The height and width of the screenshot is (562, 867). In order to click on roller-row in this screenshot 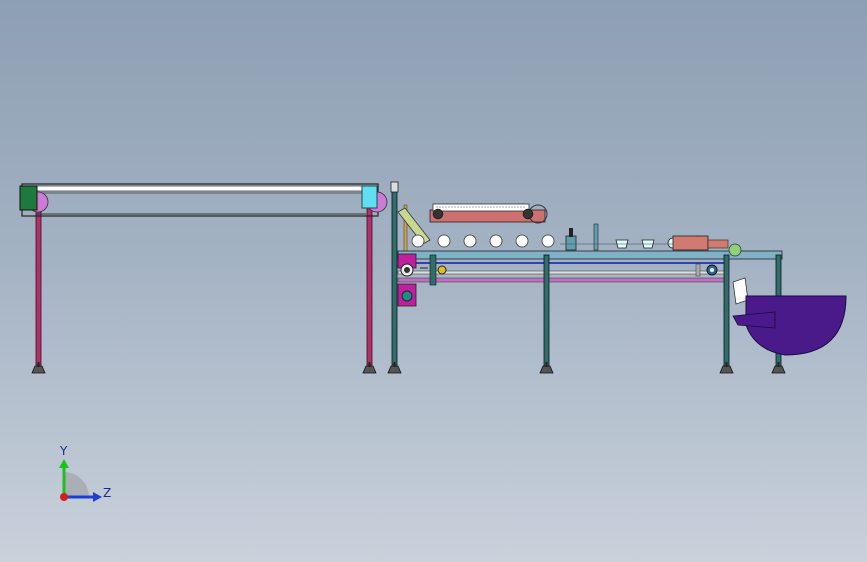, I will do `click(483, 241)`.